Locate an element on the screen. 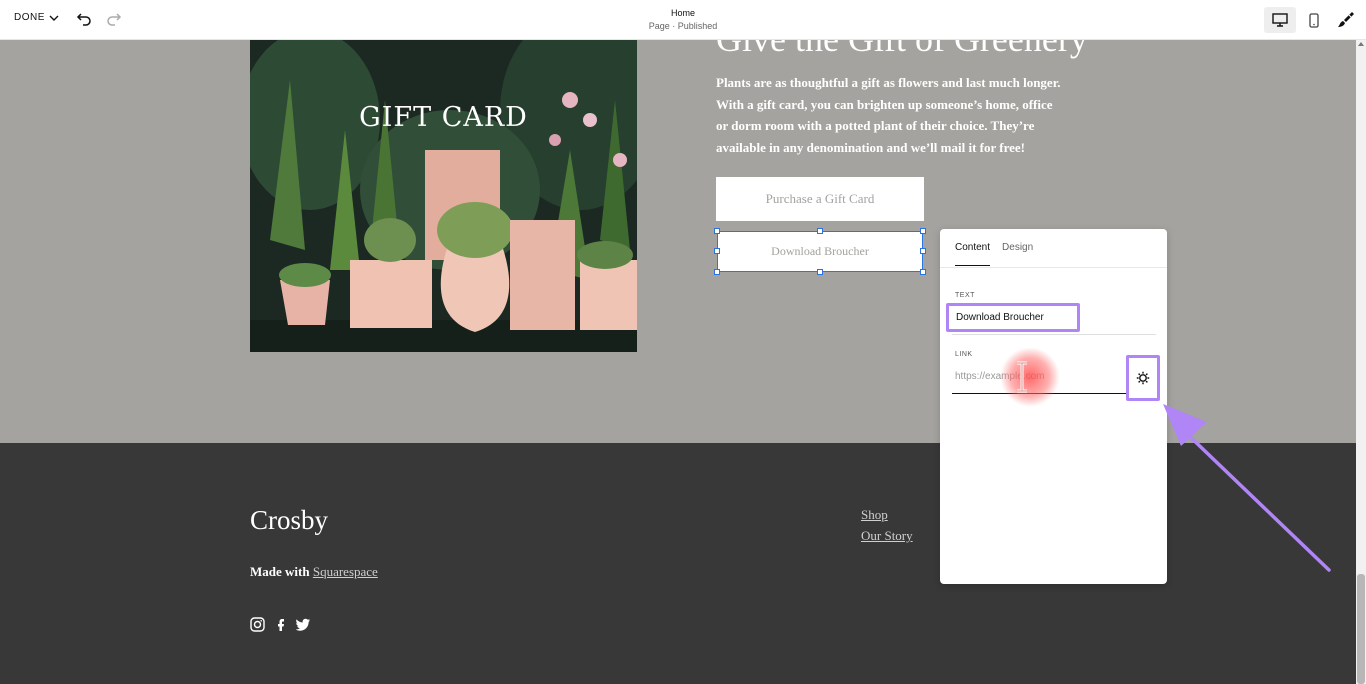 Image resolution: width=1366 pixels, height=684 pixels. button-text-input: Download Broucher is located at coordinates (1013, 317).